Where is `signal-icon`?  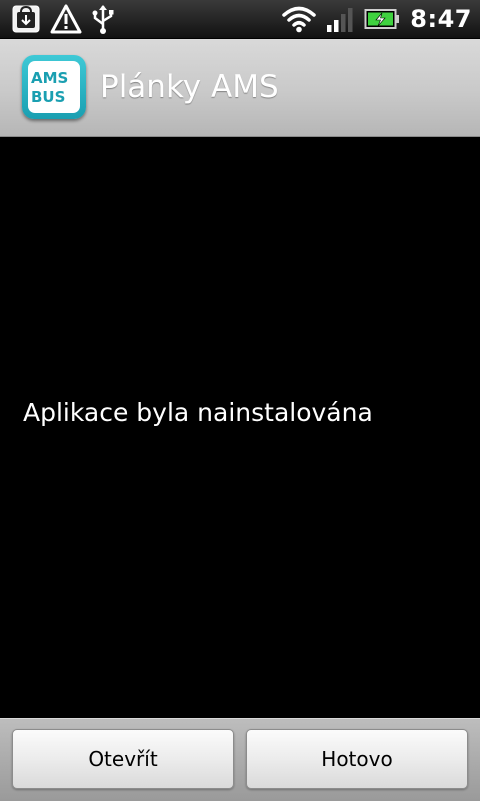 signal-icon is located at coordinates (340, 19).